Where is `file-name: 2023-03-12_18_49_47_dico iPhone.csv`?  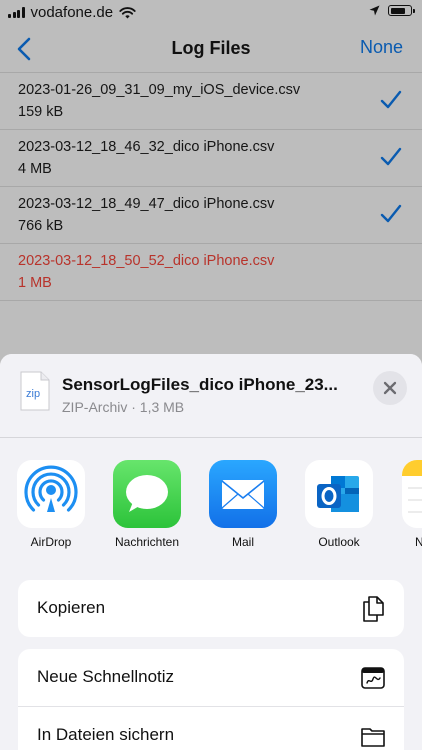 file-name: 2023-03-12_18_49_47_dico iPhone.csv is located at coordinates (146, 204).